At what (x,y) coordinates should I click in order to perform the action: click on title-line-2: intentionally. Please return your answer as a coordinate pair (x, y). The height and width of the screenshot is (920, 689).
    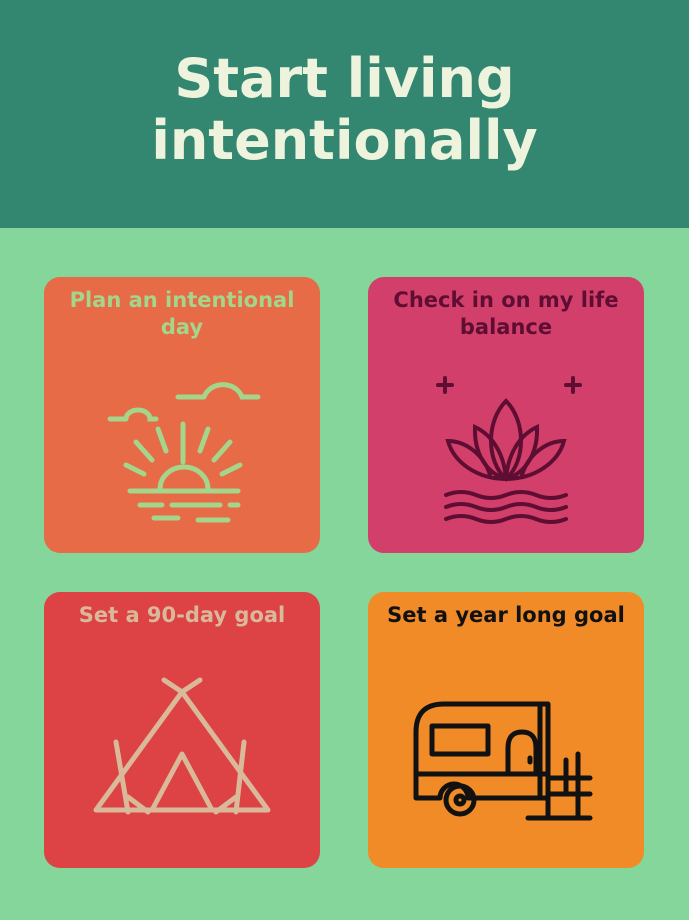
    Looking at the image, I should click on (344, 140).